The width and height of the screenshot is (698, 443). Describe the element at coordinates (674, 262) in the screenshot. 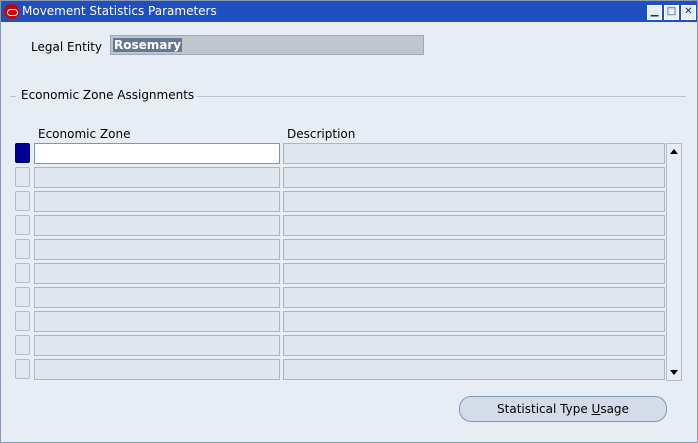

I see `table-scrollbar` at that location.